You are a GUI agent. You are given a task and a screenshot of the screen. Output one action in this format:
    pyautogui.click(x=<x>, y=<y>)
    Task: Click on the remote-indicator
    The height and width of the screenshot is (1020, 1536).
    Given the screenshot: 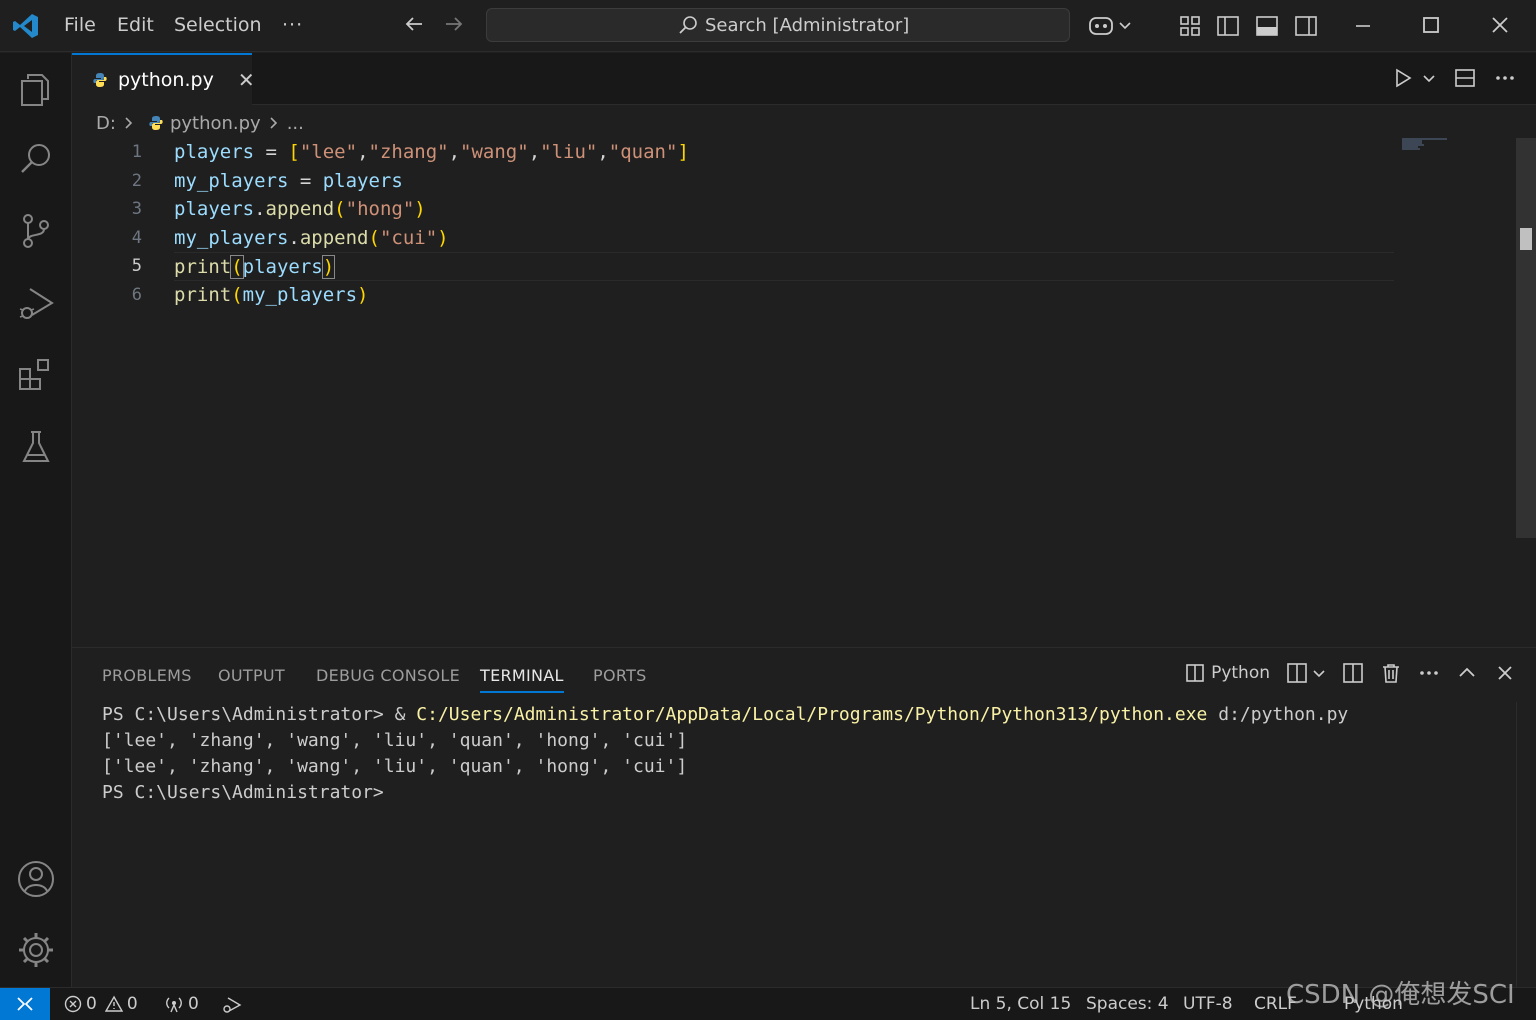 What is the action you would take?
    pyautogui.click(x=25, y=1004)
    